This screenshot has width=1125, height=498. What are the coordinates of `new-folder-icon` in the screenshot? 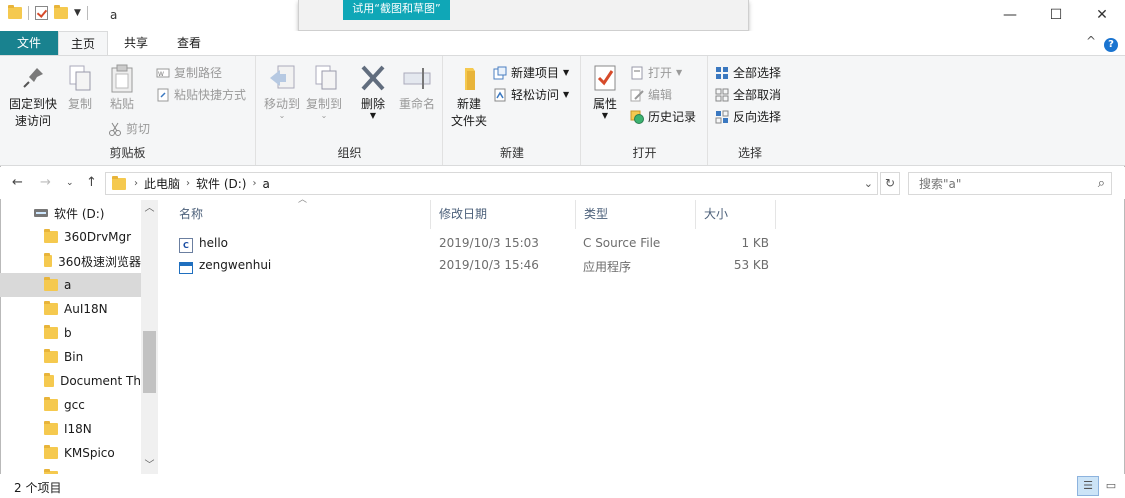 It's located at (61, 12).